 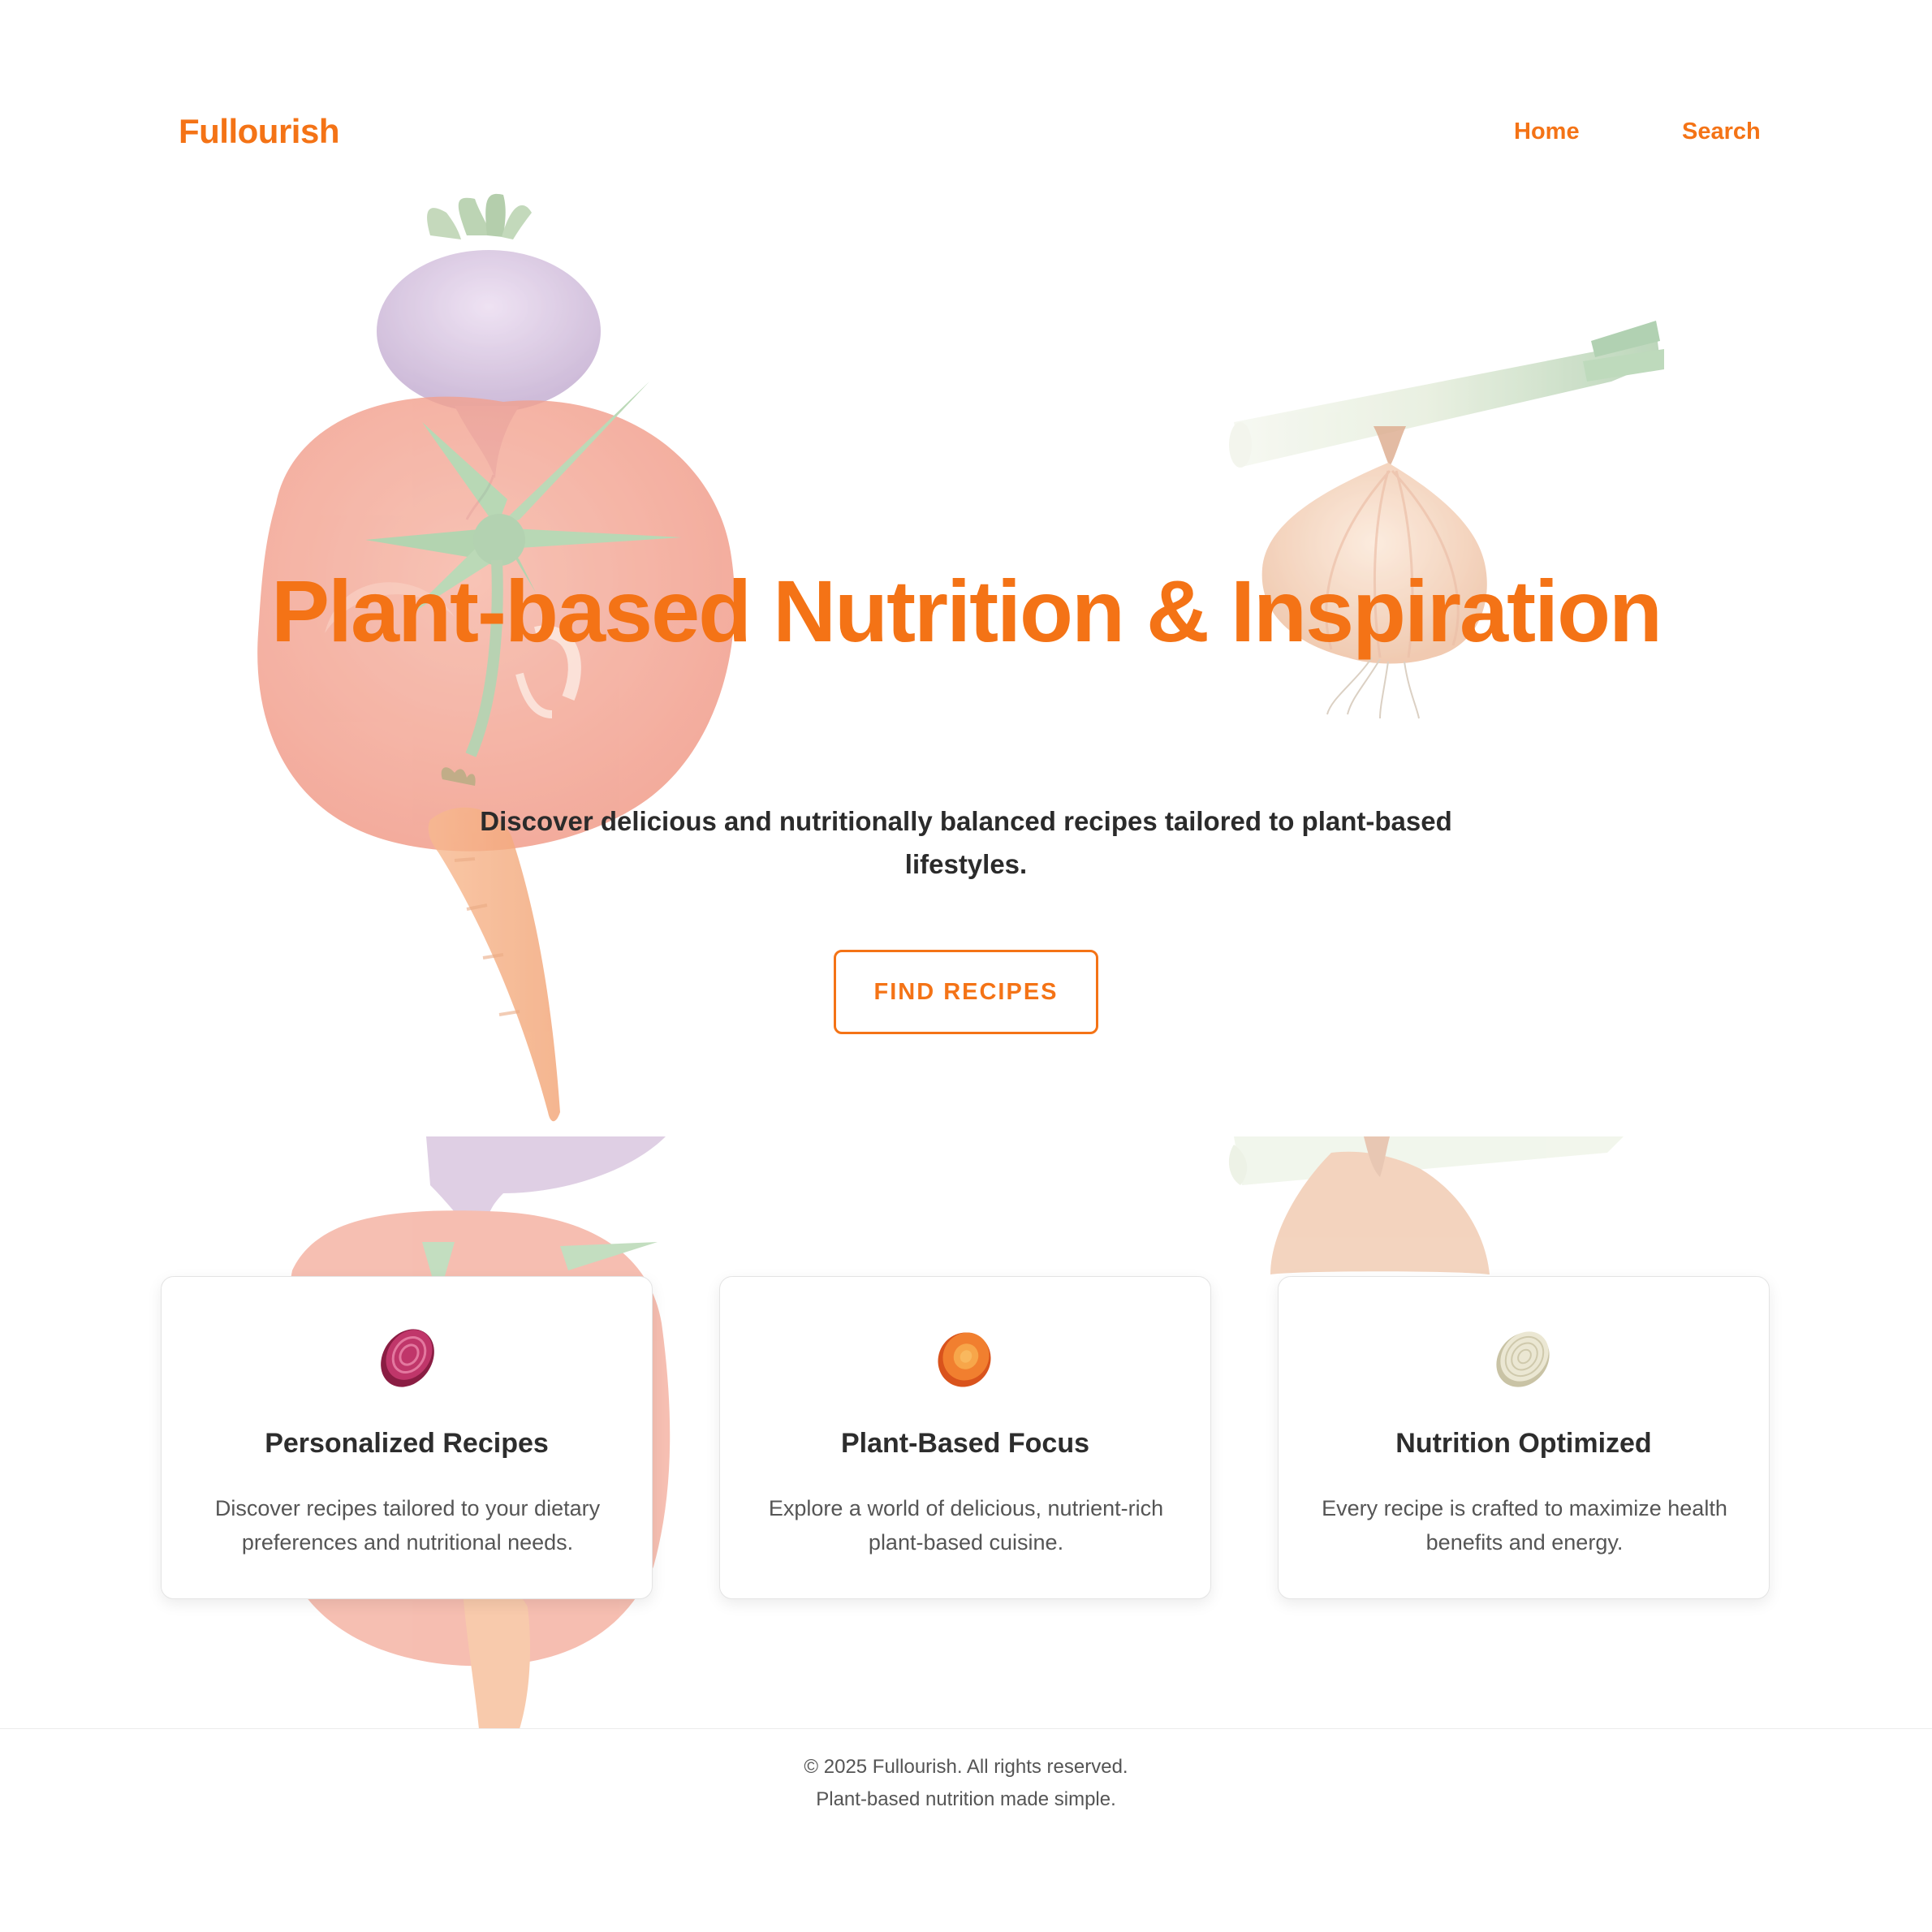 I want to click on nav-link-home: Home, so click(x=1547, y=132).